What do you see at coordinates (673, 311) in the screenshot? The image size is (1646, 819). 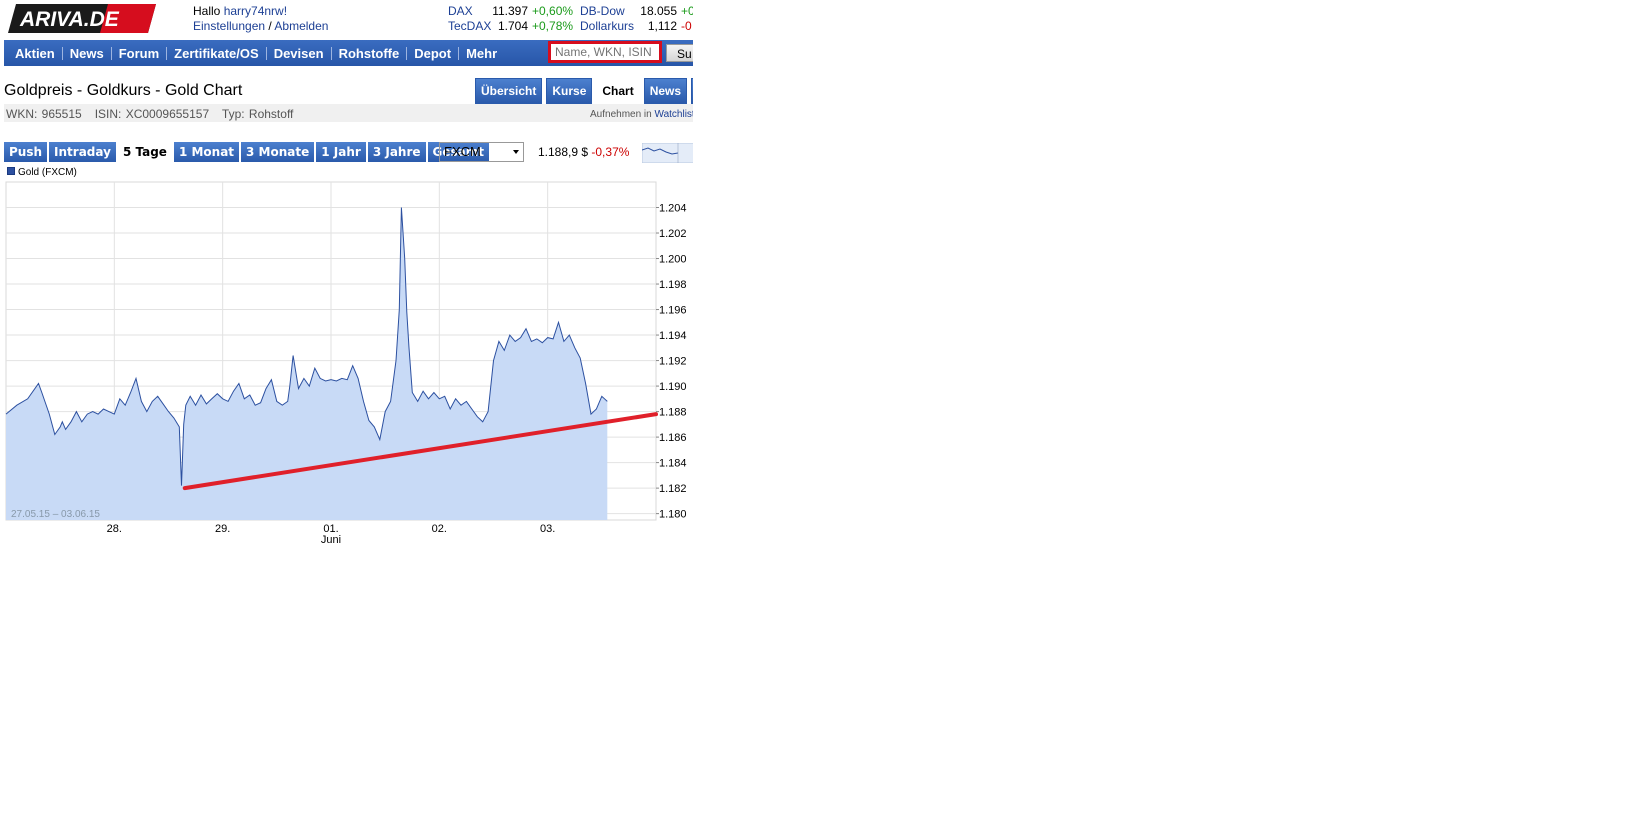 I see `y-tick-label: 1.196` at bounding box center [673, 311].